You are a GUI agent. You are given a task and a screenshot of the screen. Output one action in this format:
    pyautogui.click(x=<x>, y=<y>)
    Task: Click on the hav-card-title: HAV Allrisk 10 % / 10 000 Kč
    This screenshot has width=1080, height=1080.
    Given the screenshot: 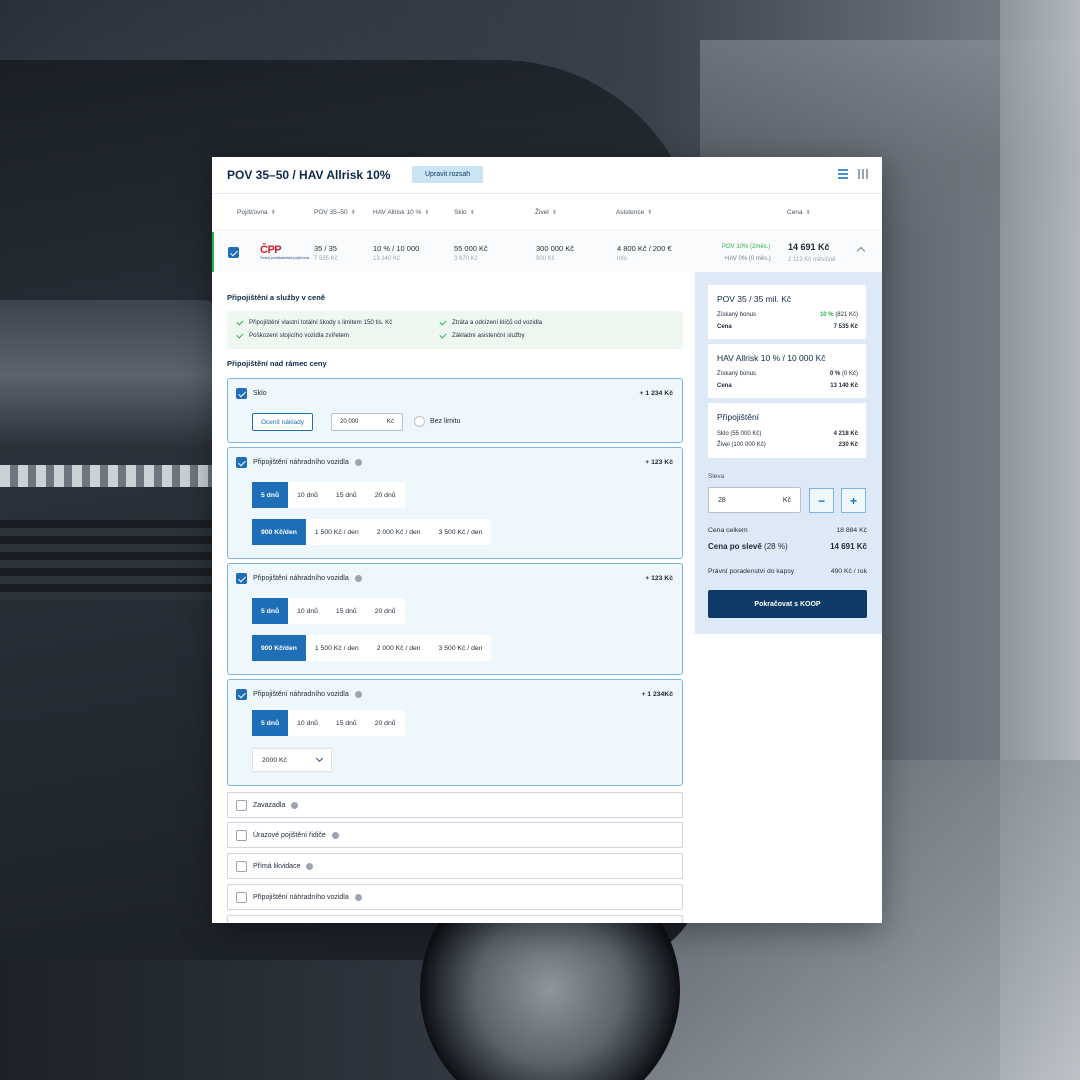 What is the action you would take?
    pyautogui.click(x=771, y=358)
    